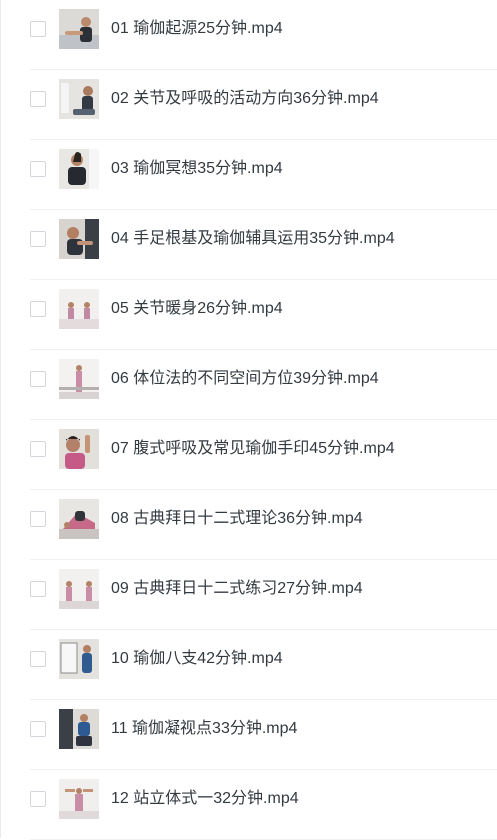 This screenshot has width=497, height=840. Describe the element at coordinates (197, 309) in the screenshot. I see `file-name: 05 关节暖身26分钟.mp4` at that location.